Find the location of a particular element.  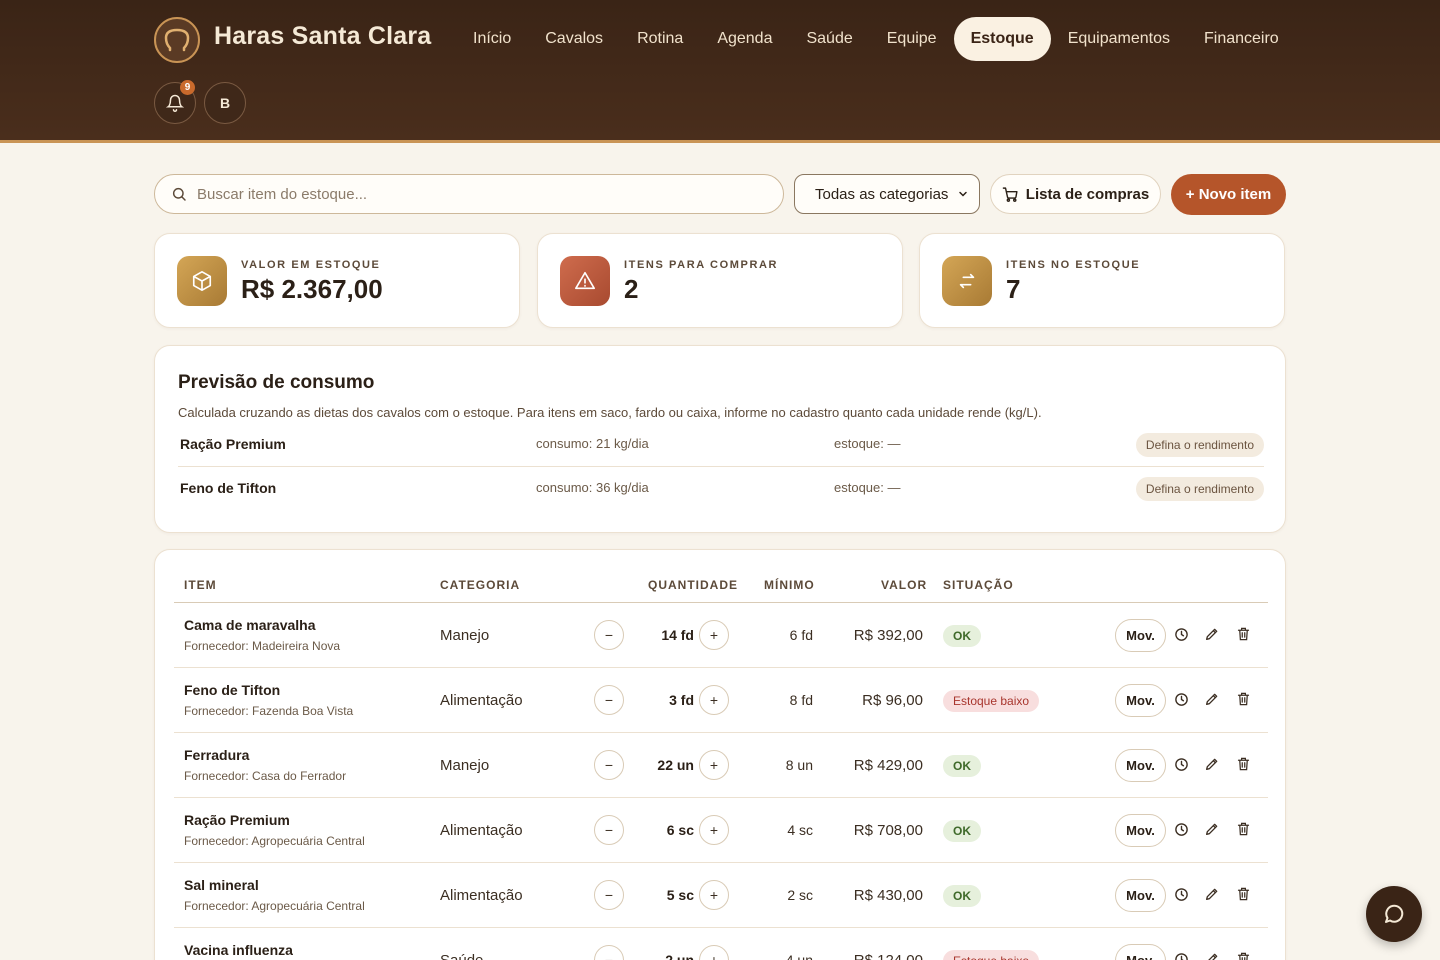

item-supplier: Fornecedor: Agropecuária Central is located at coordinates (274, 906).